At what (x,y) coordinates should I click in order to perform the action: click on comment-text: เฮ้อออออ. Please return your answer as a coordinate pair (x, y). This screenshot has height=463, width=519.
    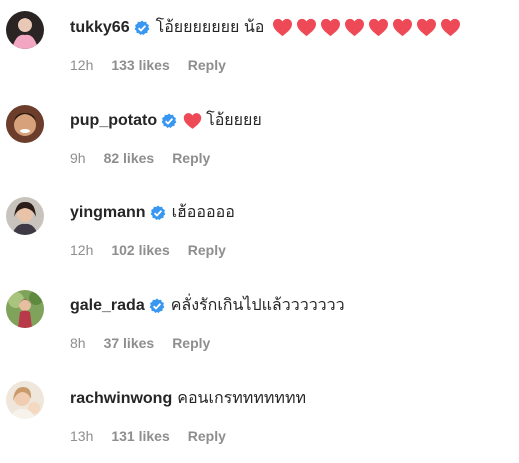
    Looking at the image, I should click on (203, 212).